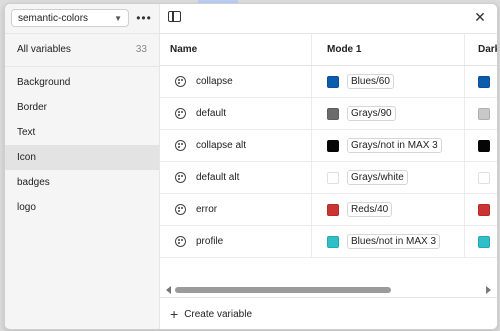  I want to click on collection-select: semantic-colors ▼, so click(70, 18).